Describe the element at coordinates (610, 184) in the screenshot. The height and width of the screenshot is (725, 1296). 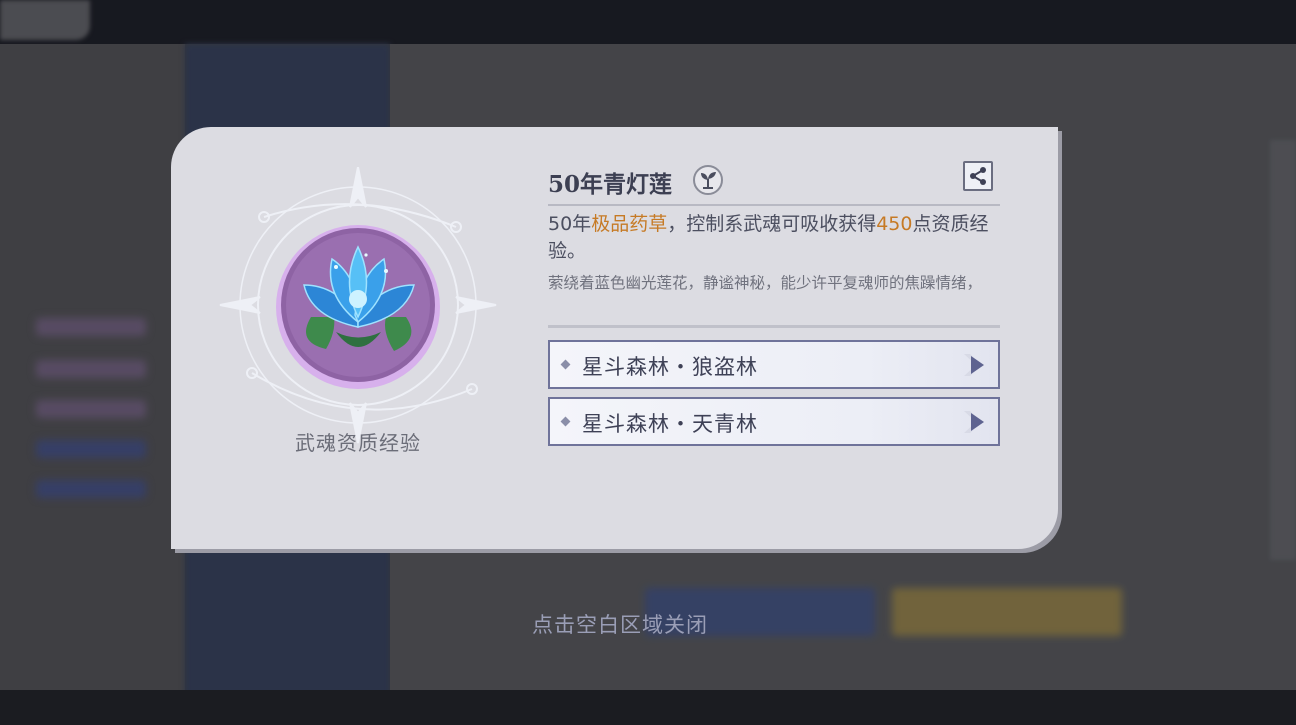
I see `item-name: 50年青灯莲` at that location.